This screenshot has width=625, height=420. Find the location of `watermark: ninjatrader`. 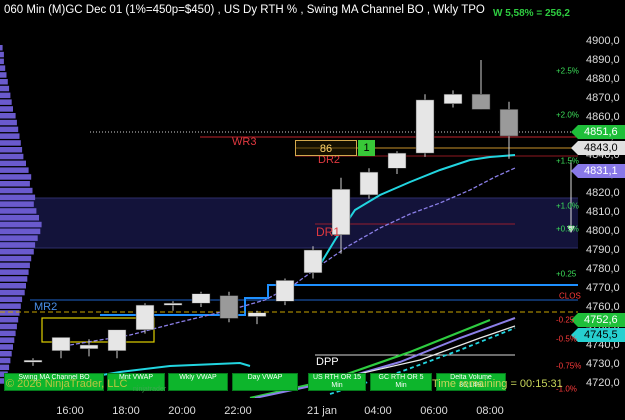

watermark: ninjatrader is located at coordinates (150, 389).